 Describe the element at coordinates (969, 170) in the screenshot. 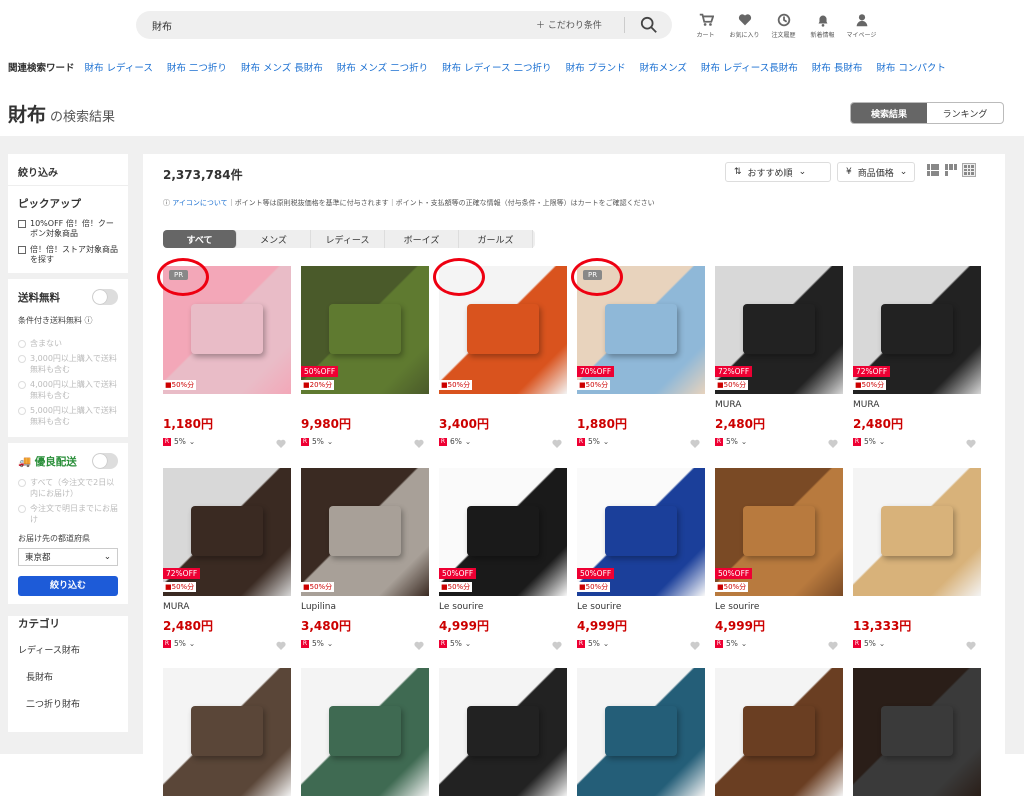

I see `dense-grid-view-icon` at that location.